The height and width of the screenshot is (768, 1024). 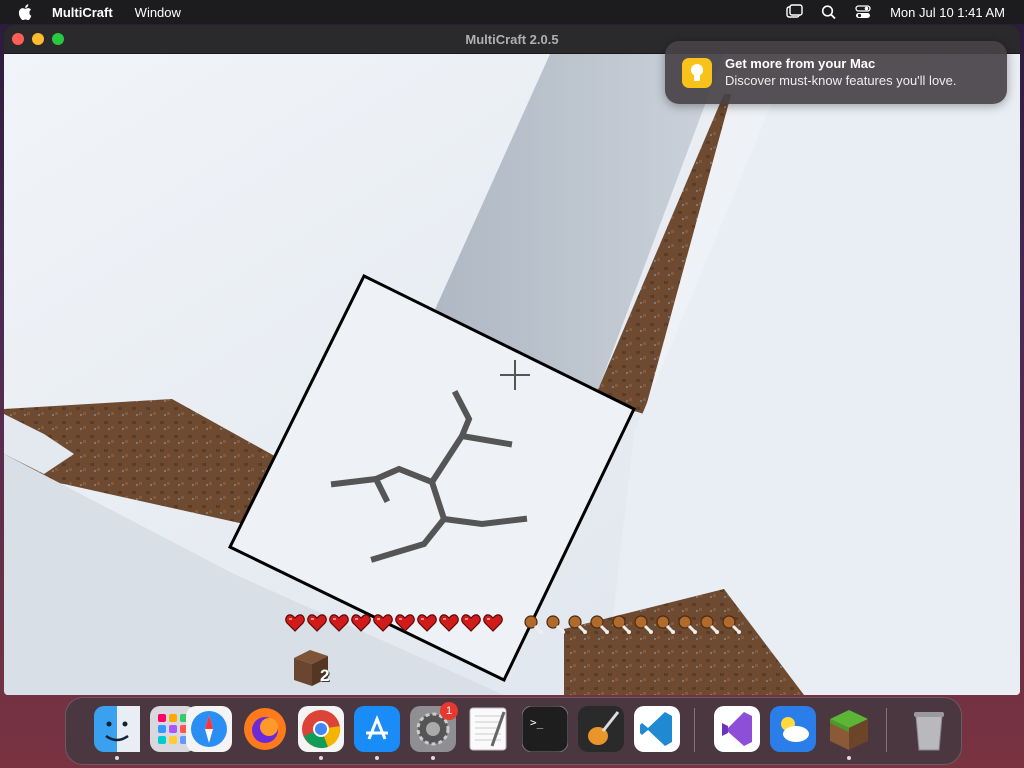 I want to click on finder-icon, so click(x=117, y=729).